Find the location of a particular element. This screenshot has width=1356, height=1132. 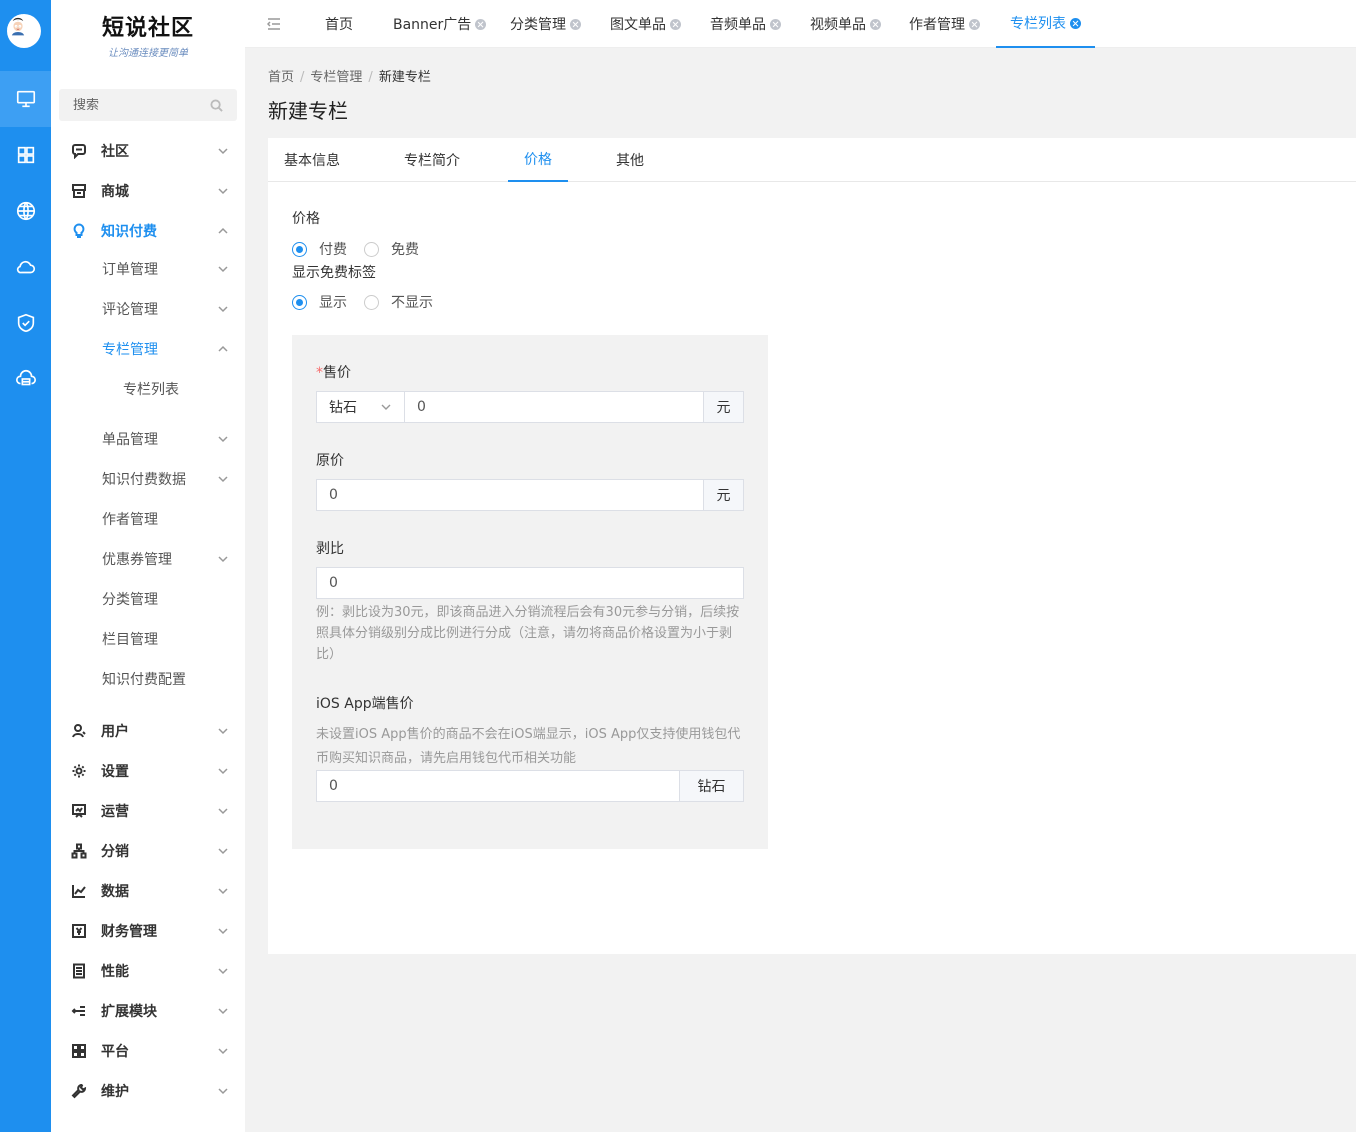

apps-icon is located at coordinates (25, 155).